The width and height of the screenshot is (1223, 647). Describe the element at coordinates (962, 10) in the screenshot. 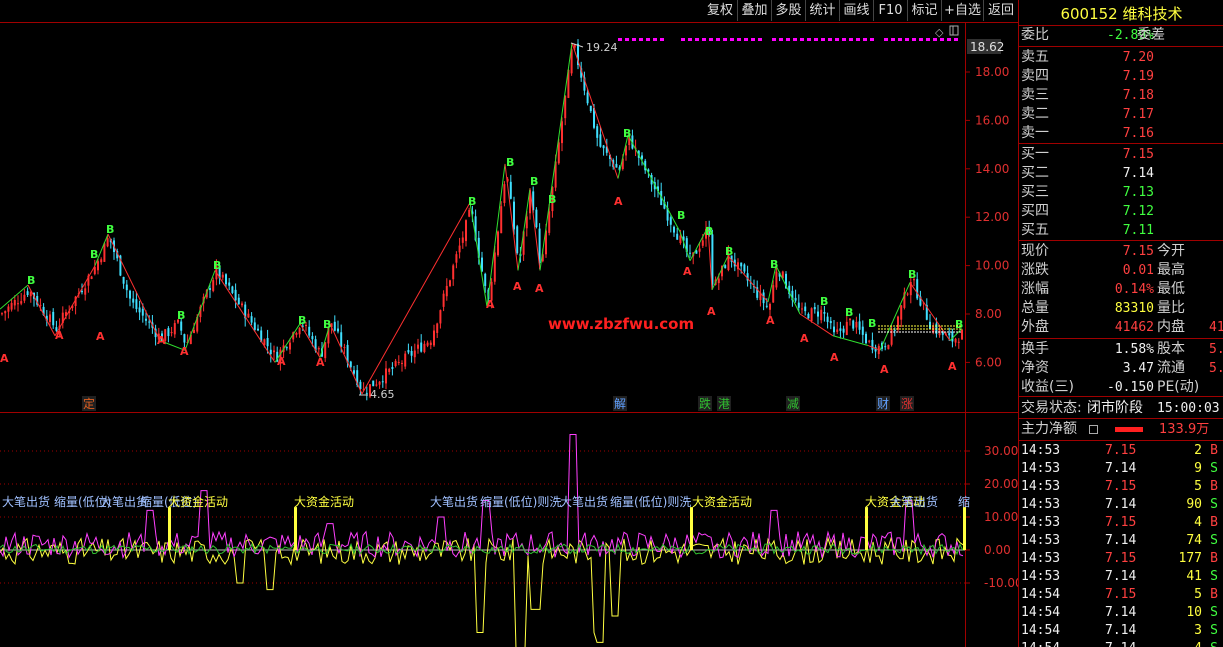

I see `toolbar-button-add-watchlist: +自选` at that location.